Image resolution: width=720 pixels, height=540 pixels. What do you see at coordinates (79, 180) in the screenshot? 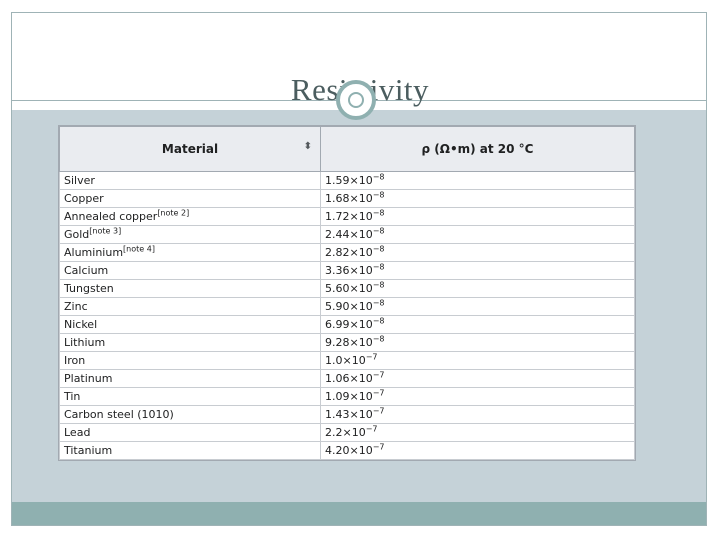
I see `material-name: Silver` at bounding box center [79, 180].